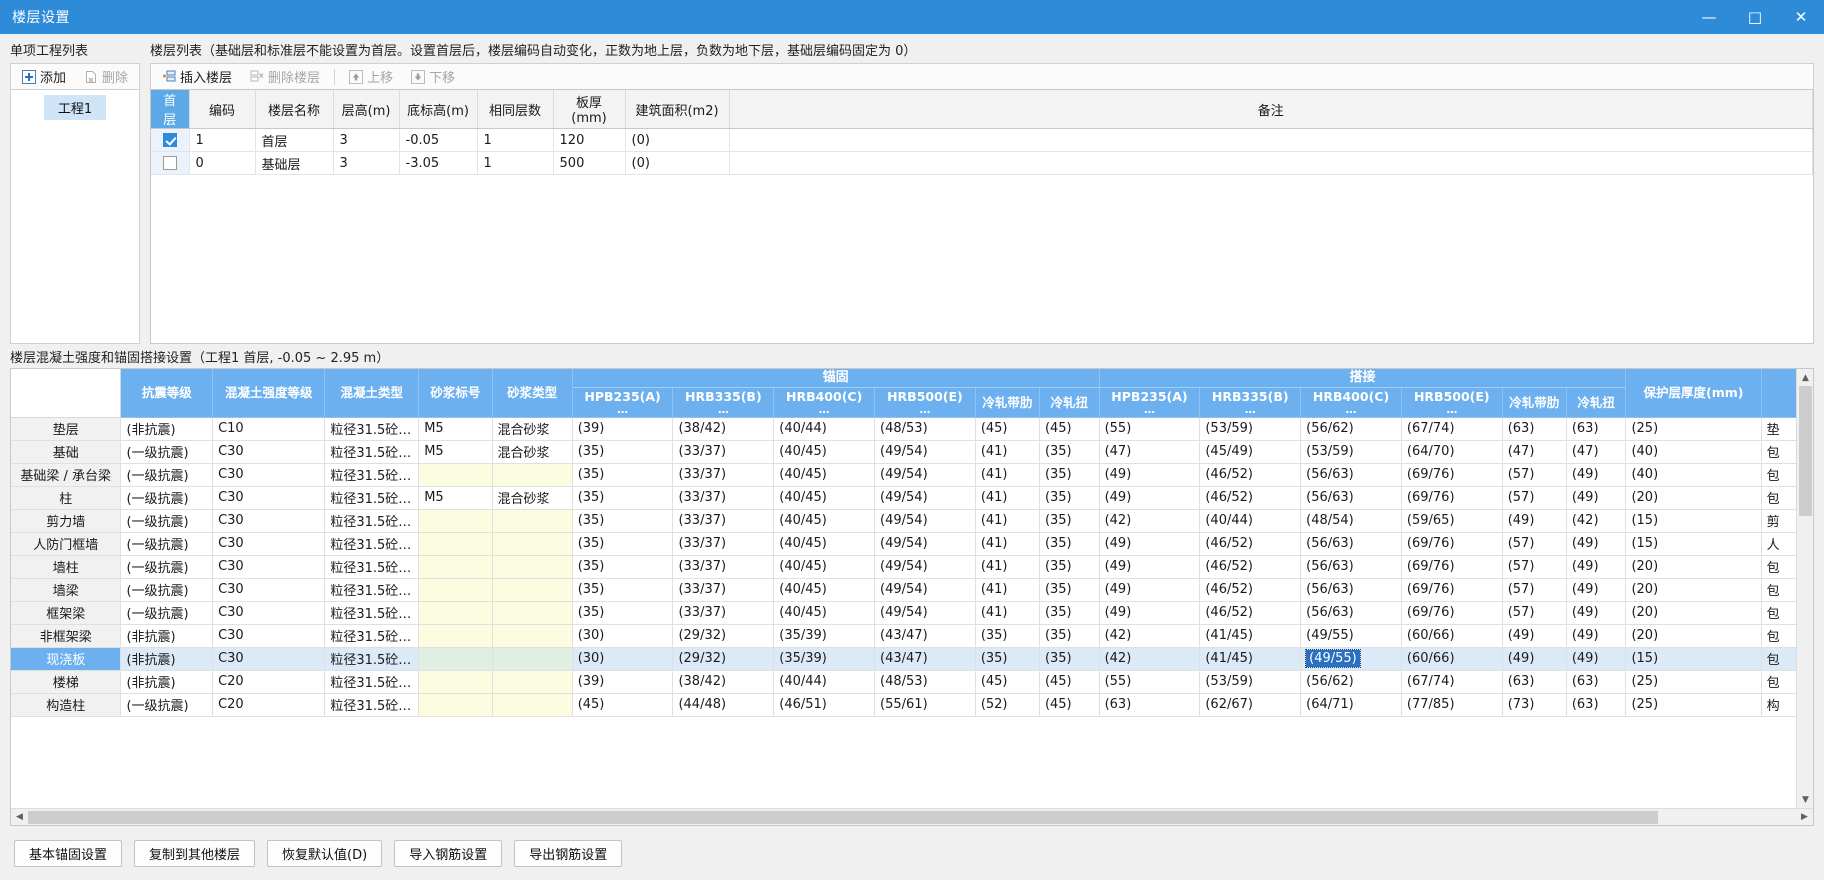  Describe the element at coordinates (1351, 452) in the screenshot. I see `cell-lap-hrb400: (53/59)` at that location.